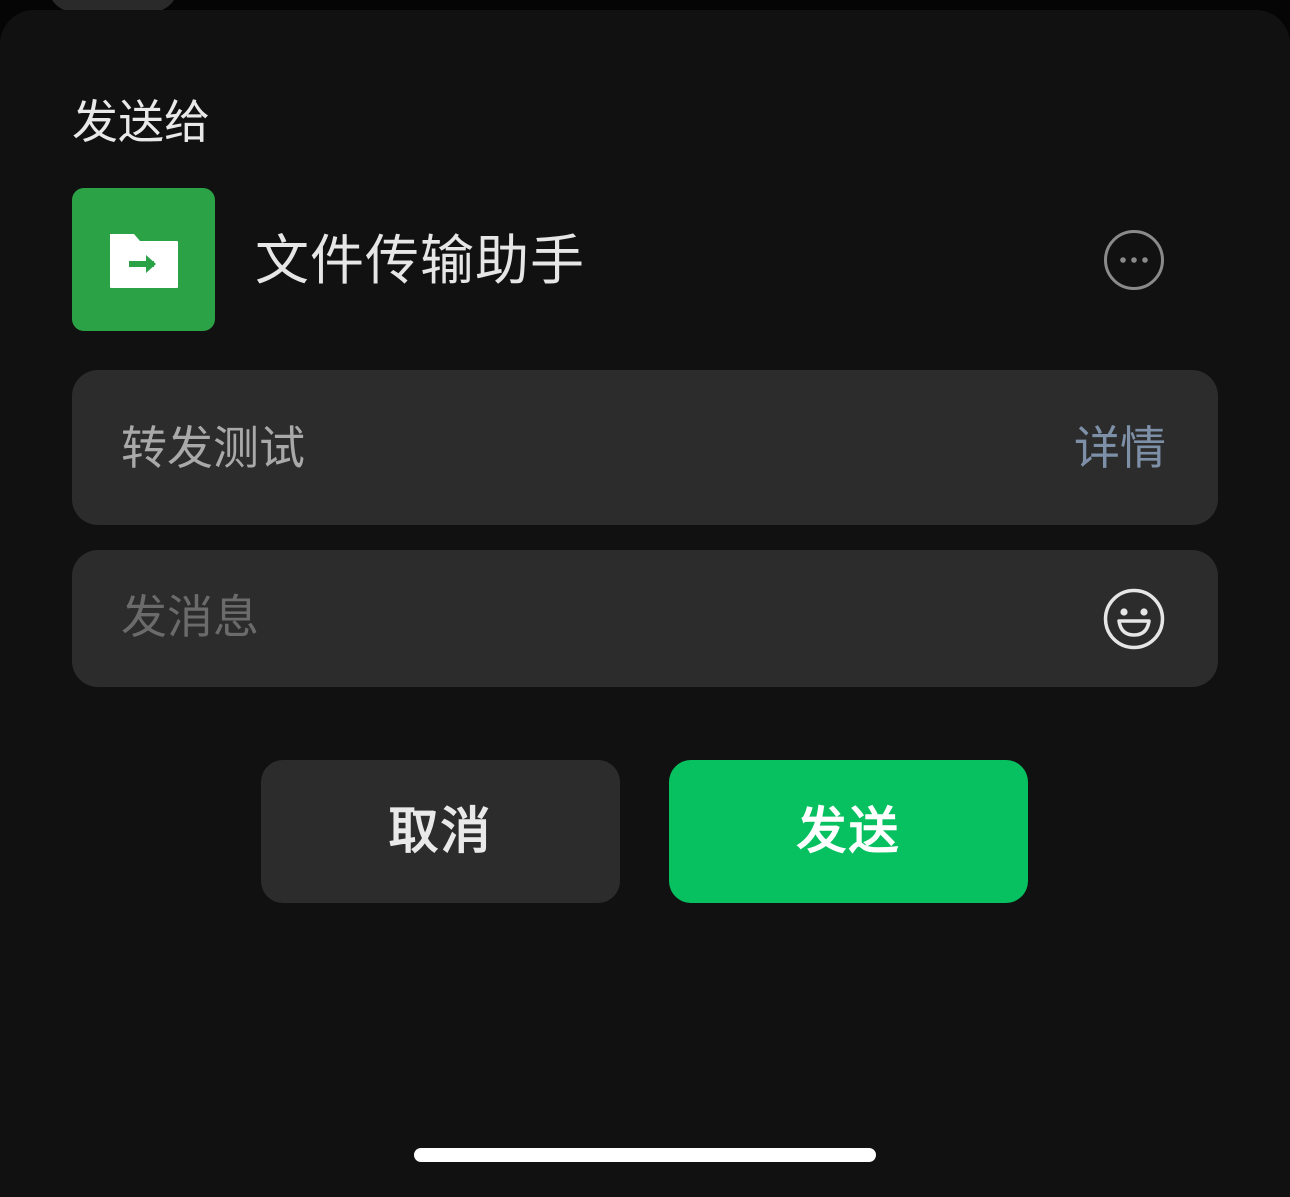  I want to click on more-options-button, so click(1134, 260).